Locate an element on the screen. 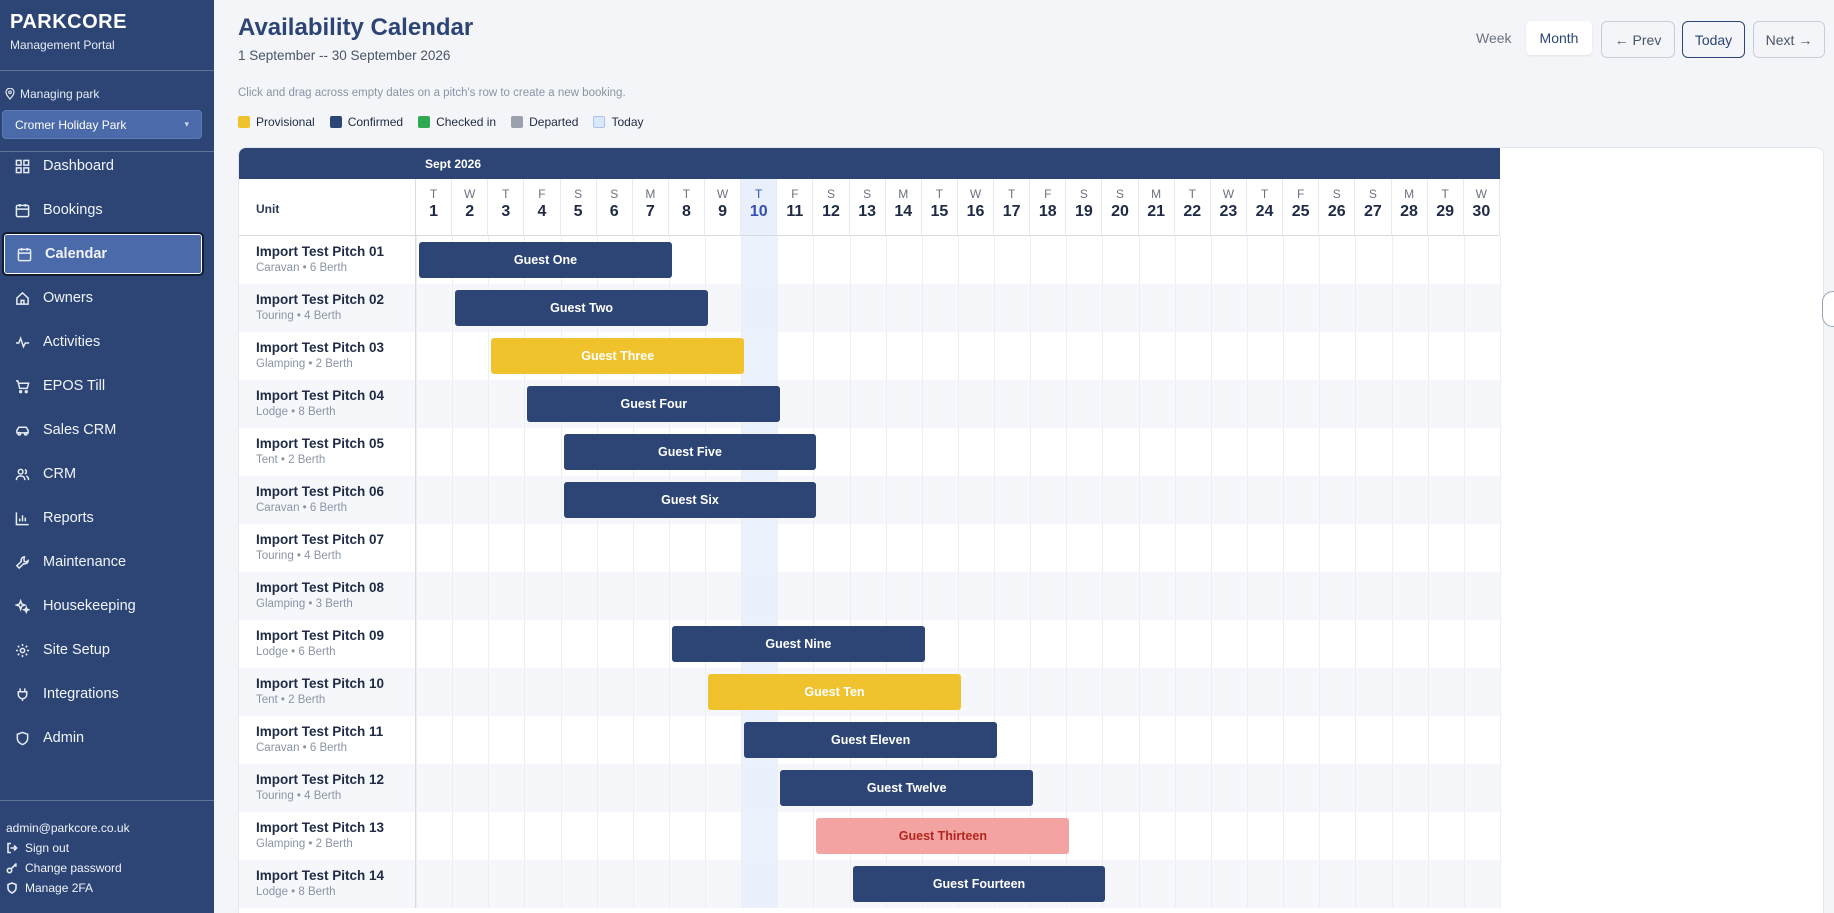 This screenshot has width=1834, height=913. sidebar-item-reports: Reports is located at coordinates (107, 518).